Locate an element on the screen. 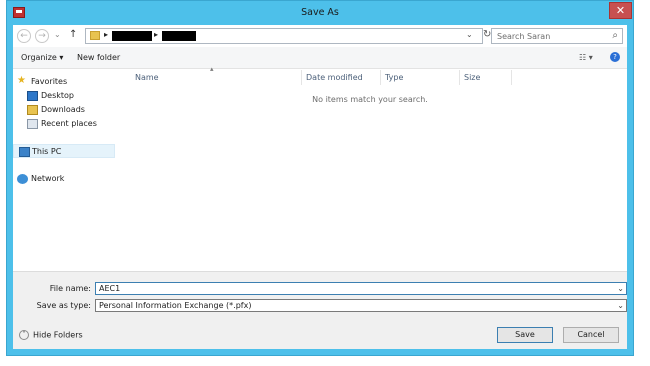  chevron-up-icon: ˄ is located at coordinates (24, 335).